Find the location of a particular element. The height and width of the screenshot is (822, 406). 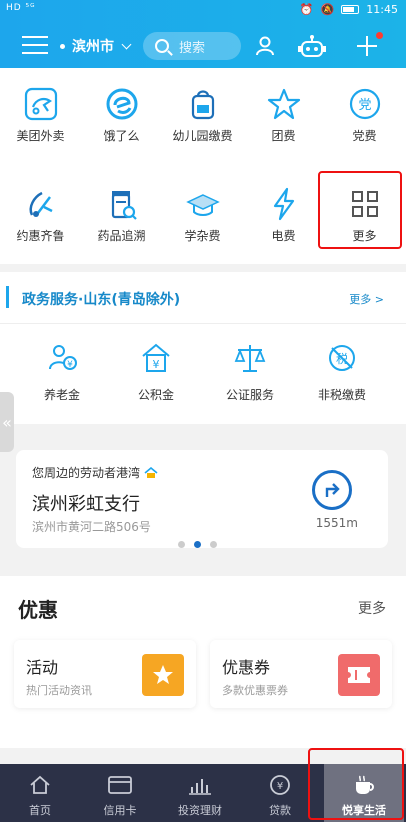

battery-icon is located at coordinates (350, 9).